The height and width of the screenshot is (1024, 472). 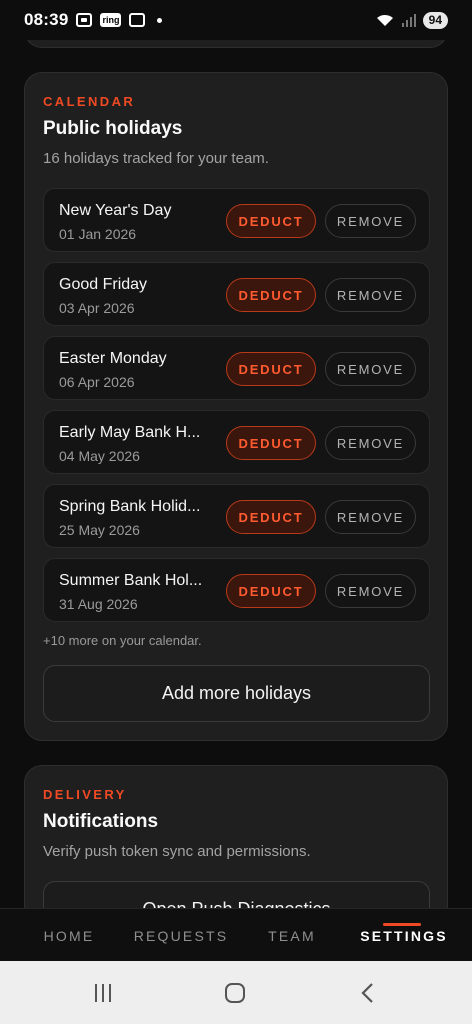 What do you see at coordinates (236, 693) in the screenshot?
I see `add-more-holidays-button: Add more holidays` at bounding box center [236, 693].